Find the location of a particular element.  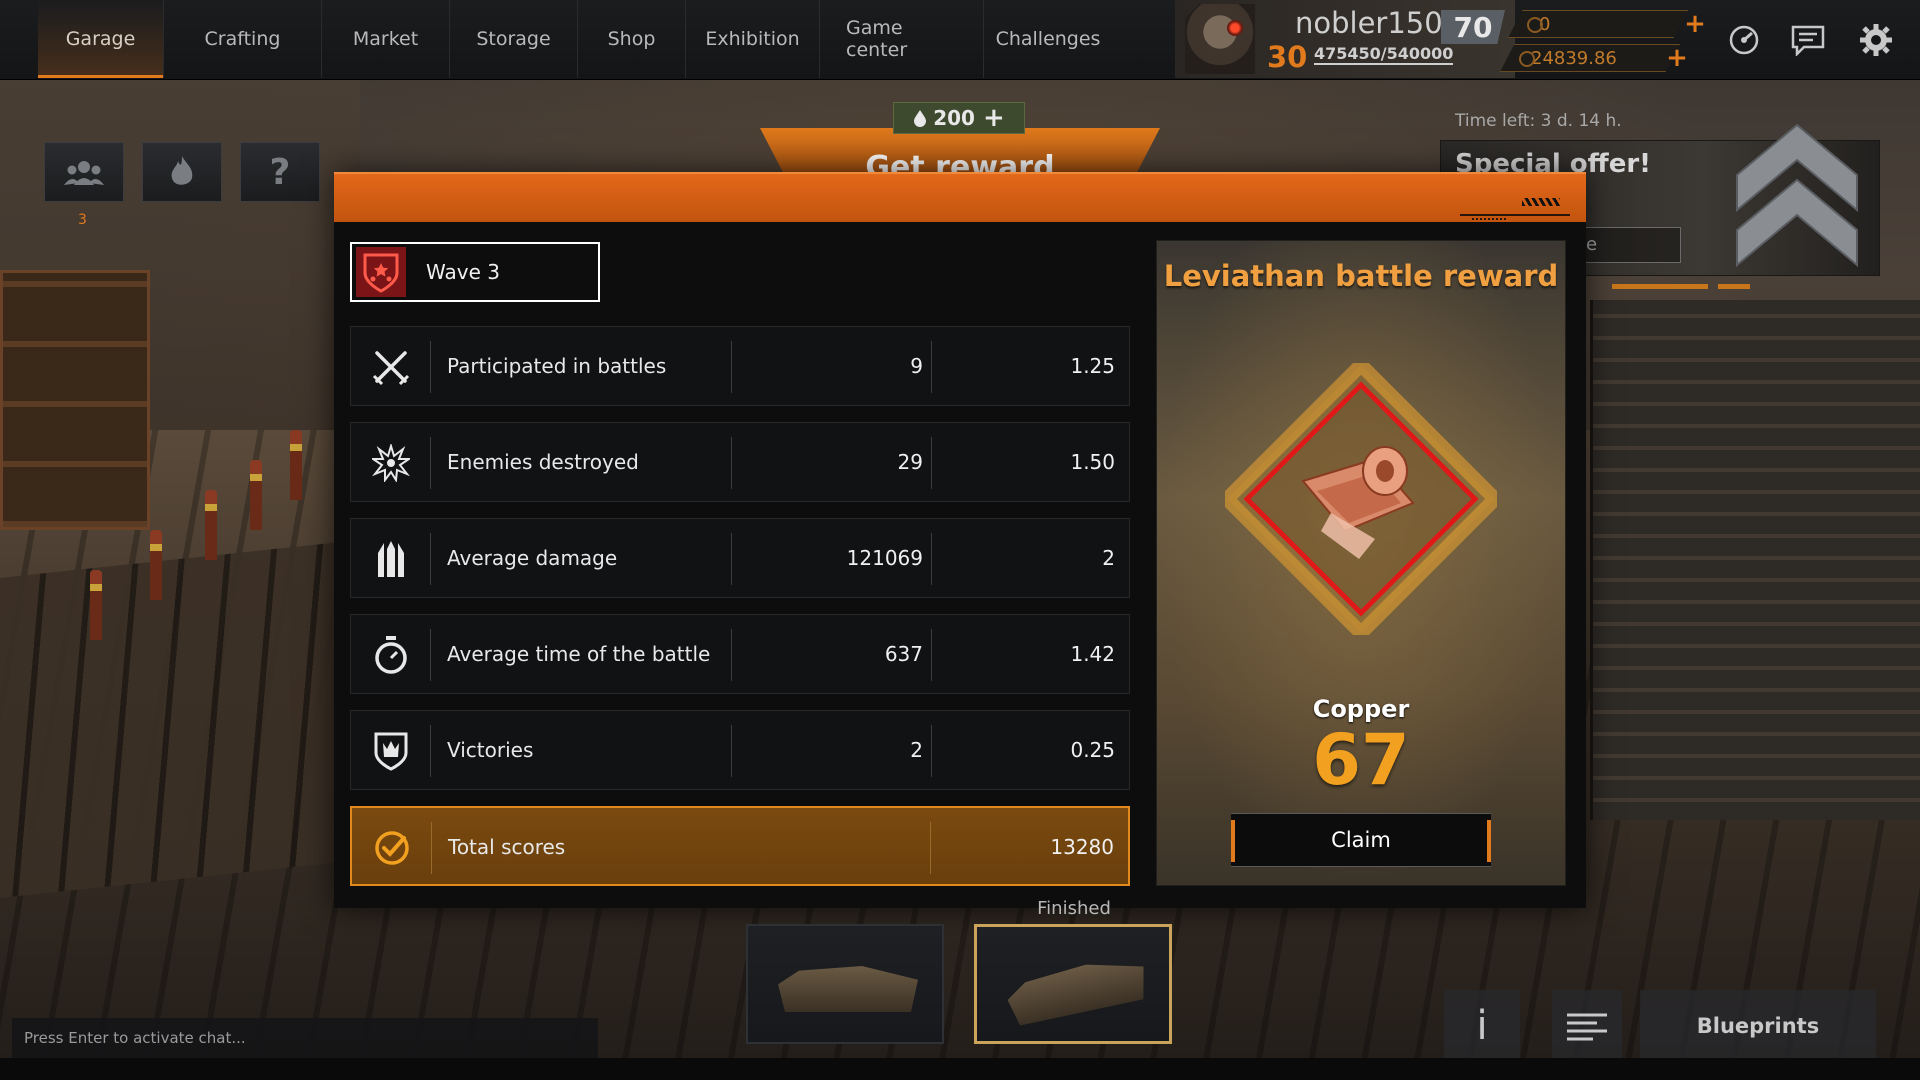

add-currency-button: + is located at coordinates (1695, 24).